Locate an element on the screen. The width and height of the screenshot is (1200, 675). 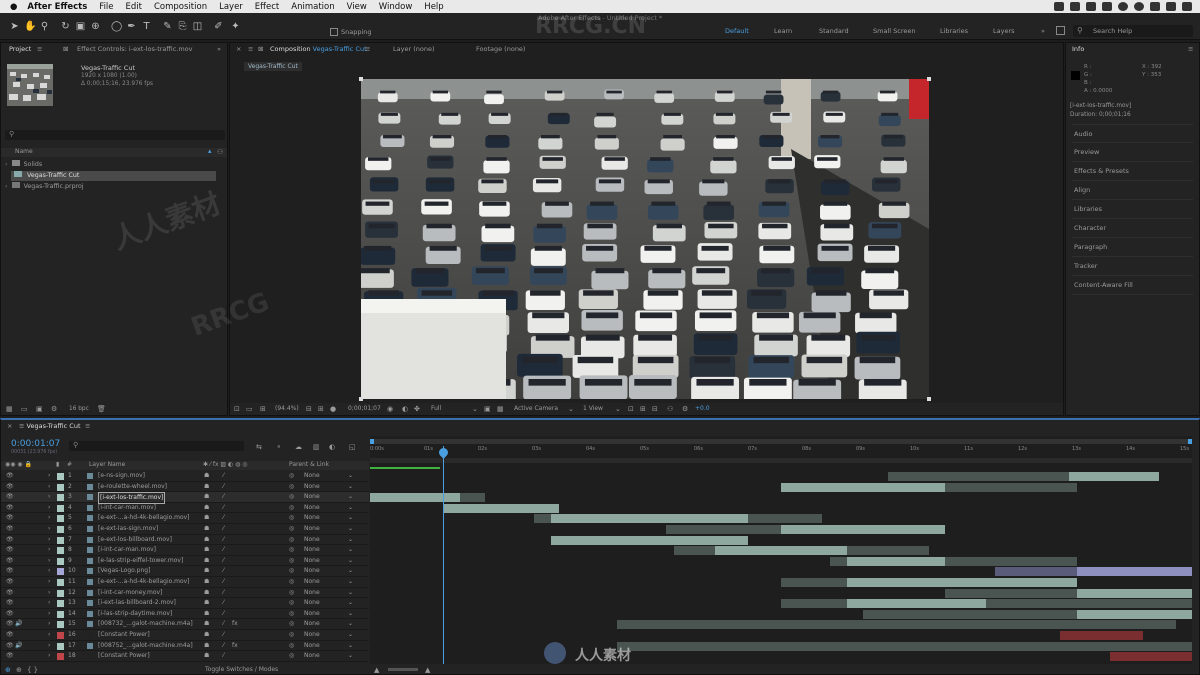
menu-layer: Layer is located at coordinates (231, 7).